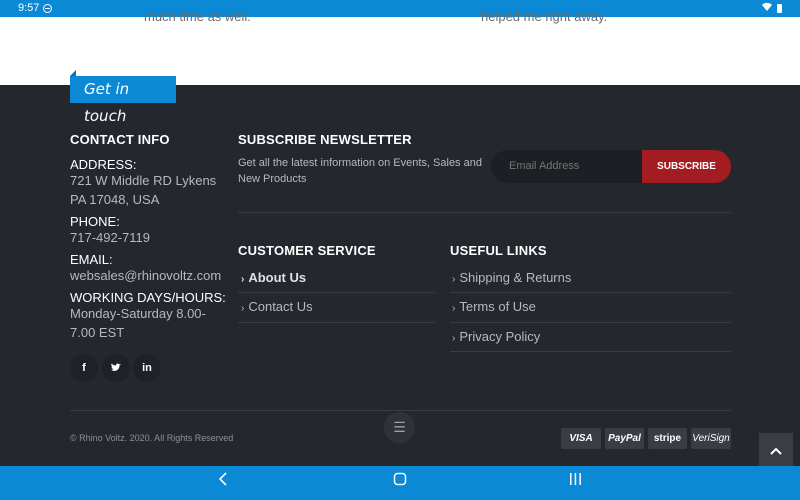 The width and height of the screenshot is (800, 500). Describe the element at coordinates (152, 438) in the screenshot. I see `copyright-text: © Rhino Voltz. 2020. All Rights Reserved` at that location.